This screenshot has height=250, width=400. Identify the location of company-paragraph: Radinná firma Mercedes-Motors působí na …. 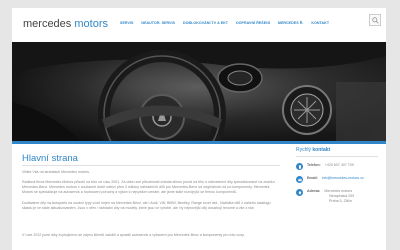
(148, 187).